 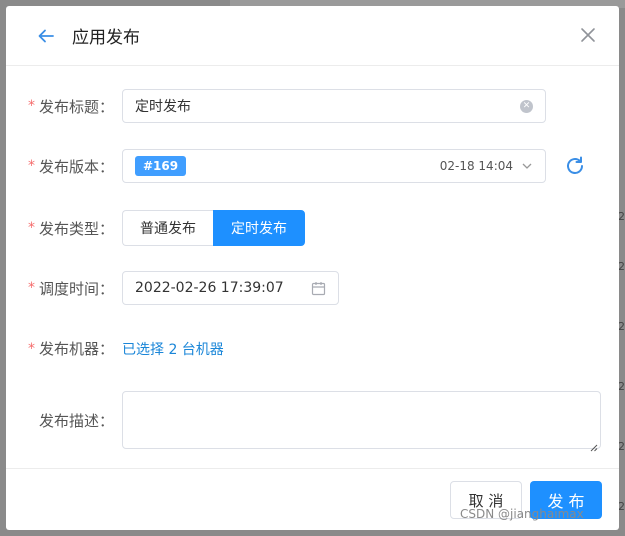 I want to click on calendar-icon, so click(x=318, y=288).